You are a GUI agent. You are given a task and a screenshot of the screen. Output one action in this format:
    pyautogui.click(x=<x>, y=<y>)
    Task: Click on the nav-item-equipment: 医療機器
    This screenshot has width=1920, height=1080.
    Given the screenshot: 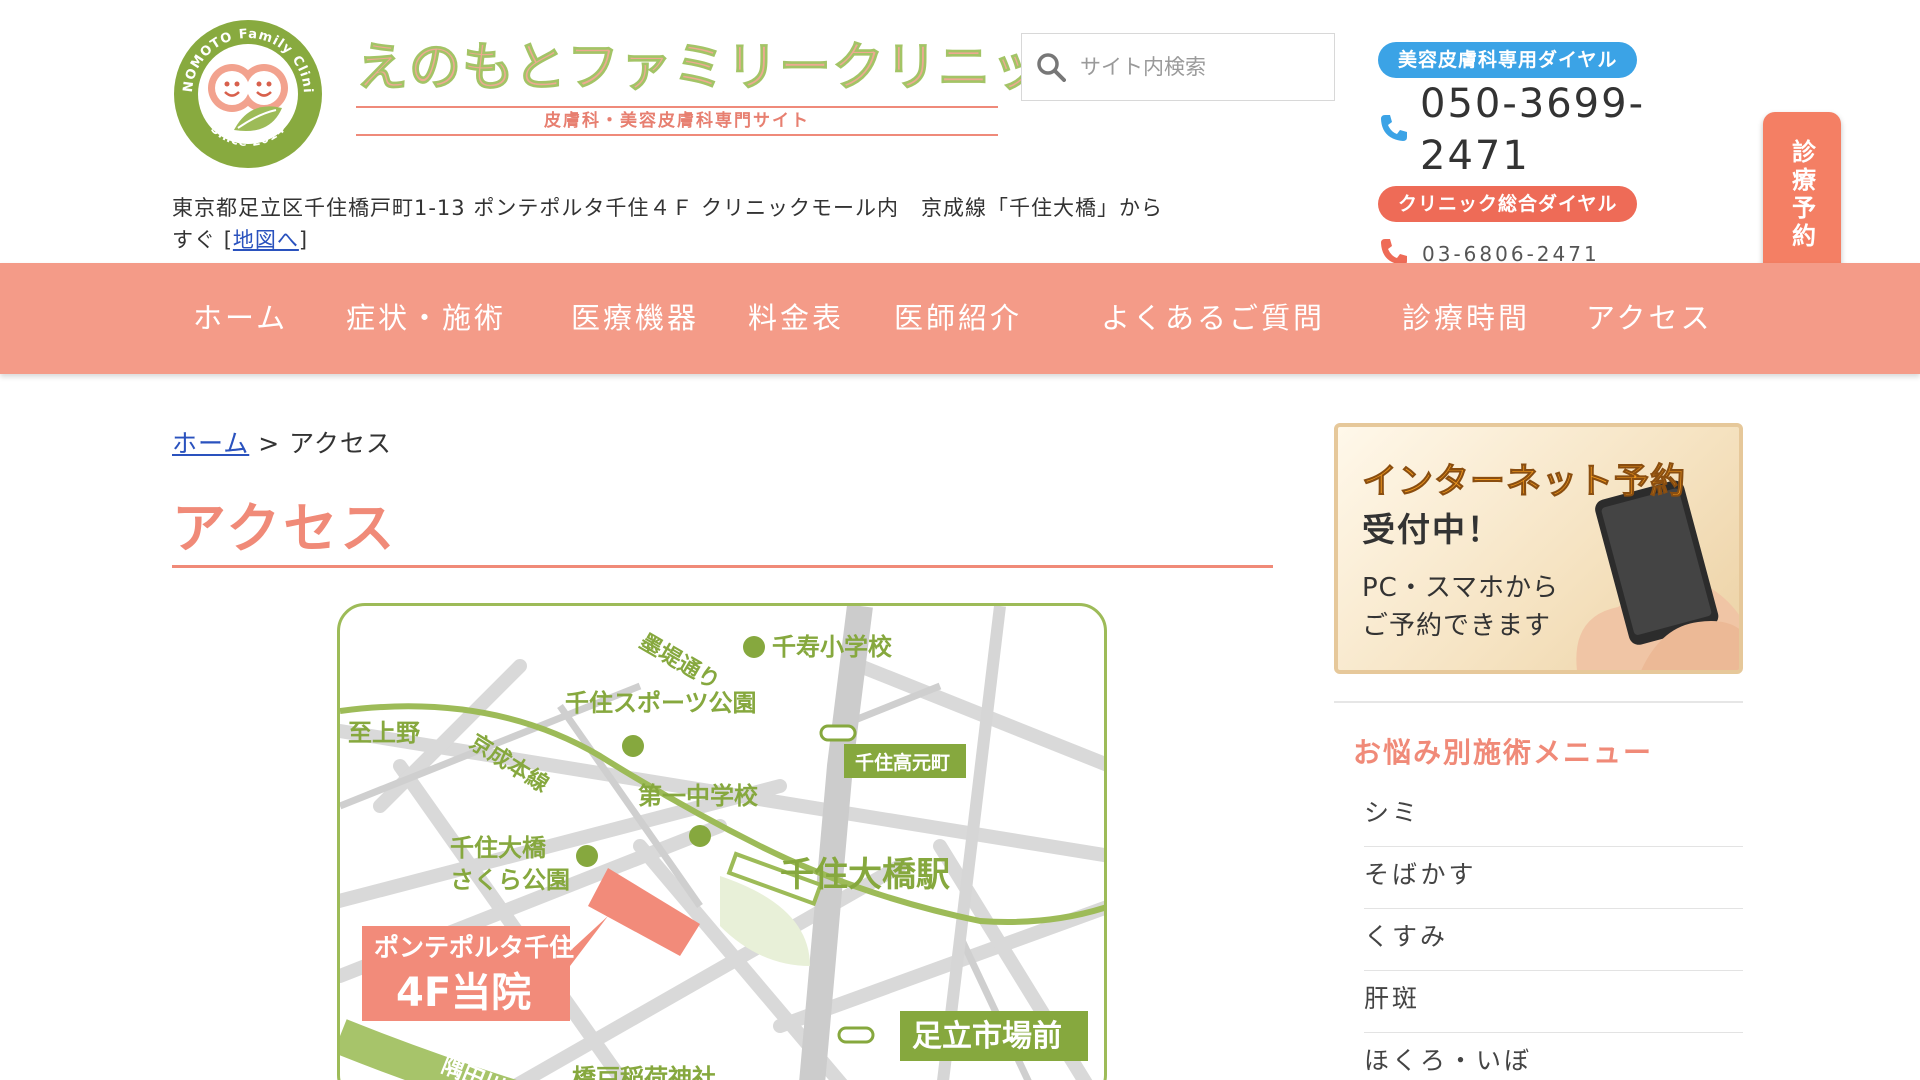 What is the action you would take?
    pyautogui.click(x=635, y=318)
    